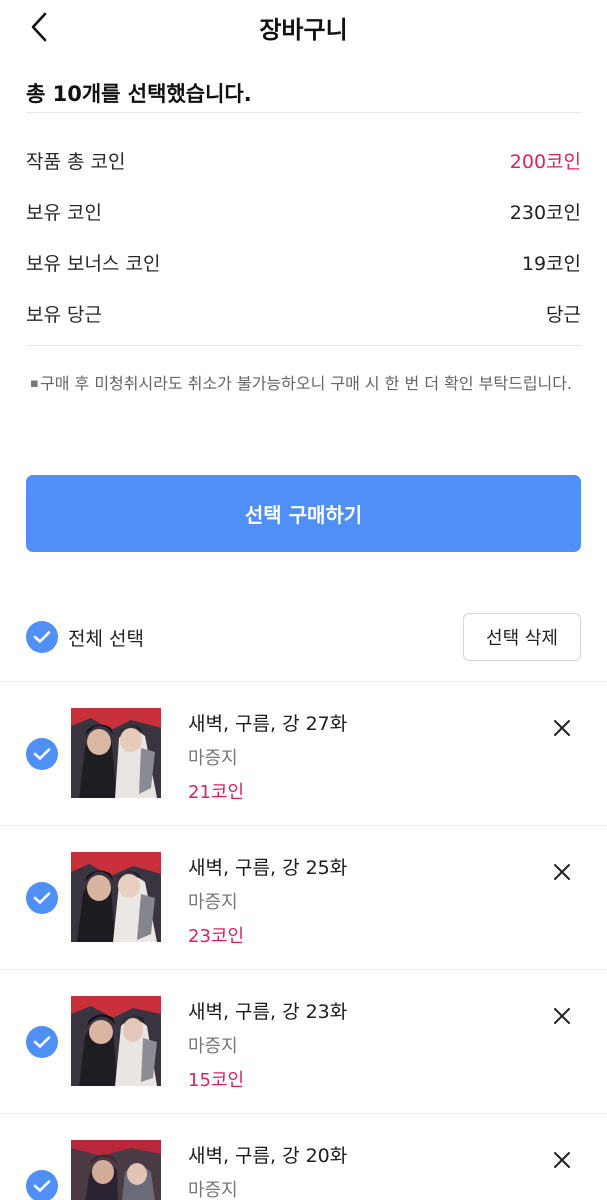 This screenshot has width=607, height=1200. Describe the element at coordinates (551, 264) in the screenshot. I see `info-value: 19코인` at that location.